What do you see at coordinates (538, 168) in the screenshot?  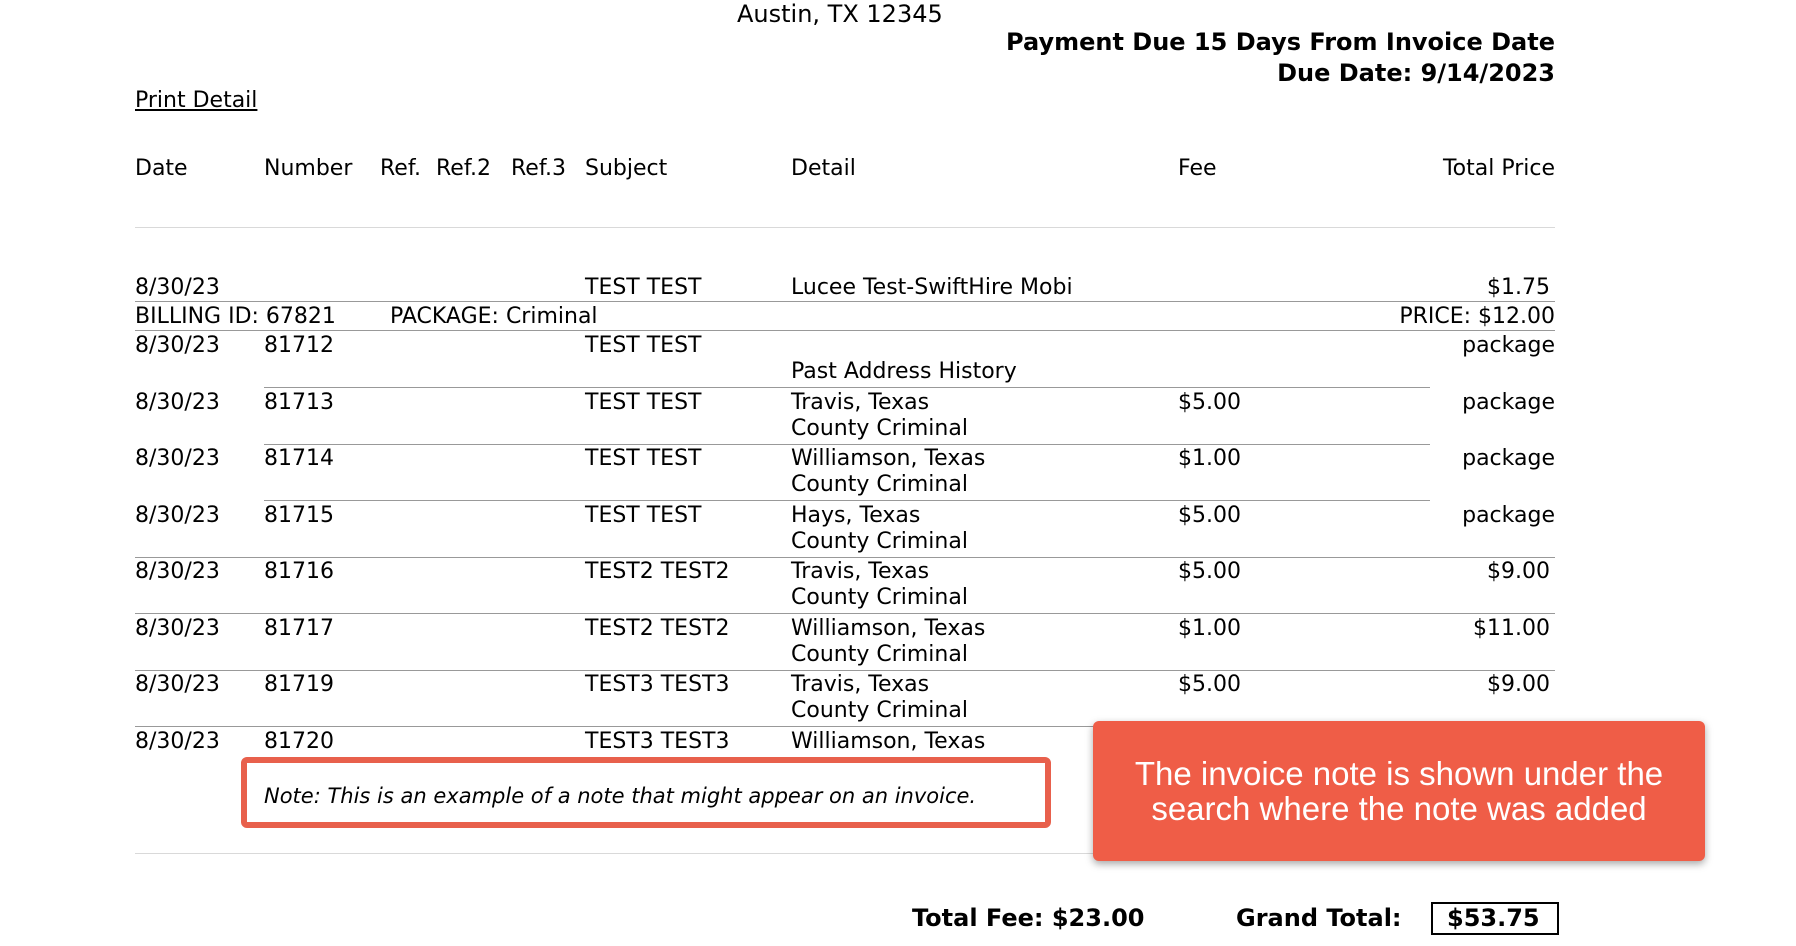 I see `col-ref3: Ref.3` at bounding box center [538, 168].